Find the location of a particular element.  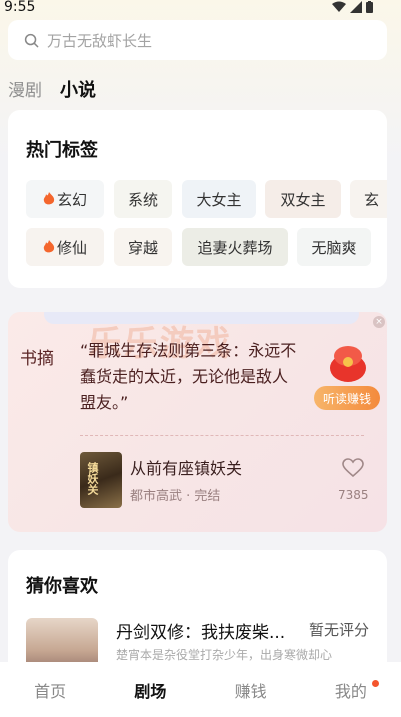

nav-label: 首页 is located at coordinates (50, 691).